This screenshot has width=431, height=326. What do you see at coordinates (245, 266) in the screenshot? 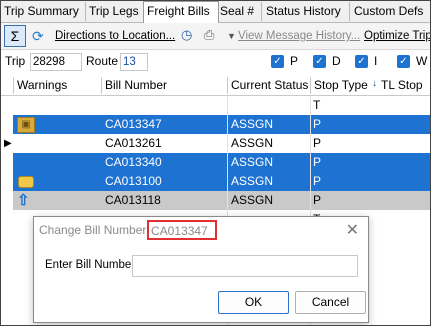
I see `bill-number-input` at bounding box center [245, 266].